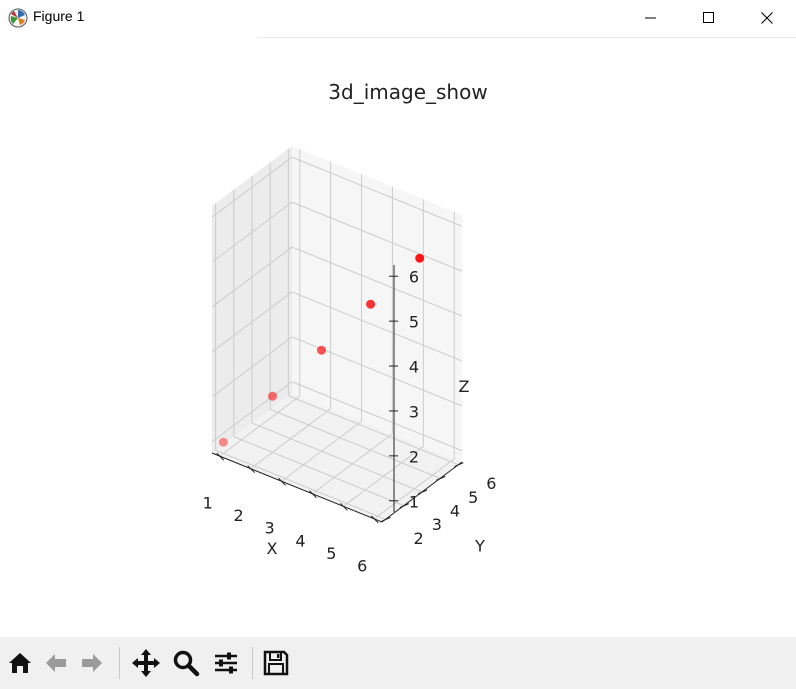 The image size is (796, 689). I want to click on z-tick-label: 1, so click(414, 501).